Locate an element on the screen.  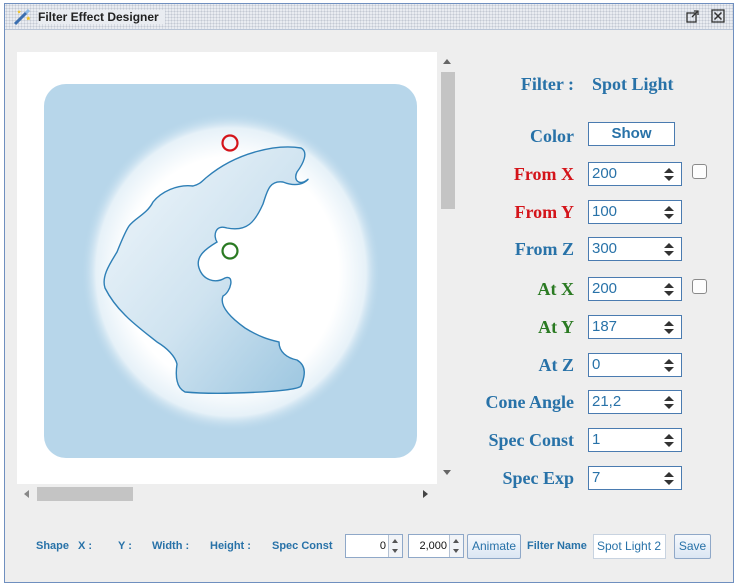
field-spinner-value: 300 is located at coordinates (604, 249).